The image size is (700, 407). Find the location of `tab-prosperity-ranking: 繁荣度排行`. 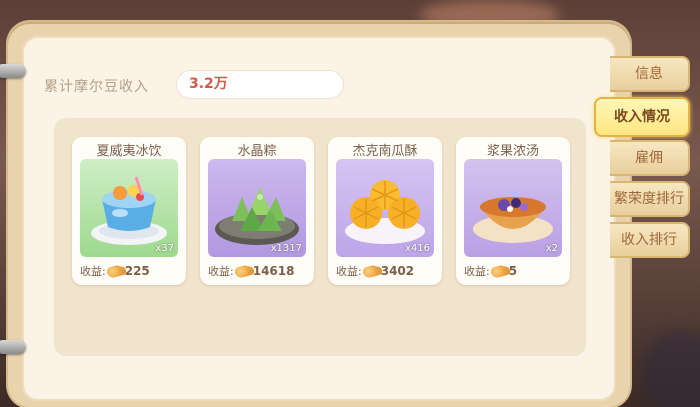

tab-prosperity-ranking: 繁荣度排行 is located at coordinates (650, 199).